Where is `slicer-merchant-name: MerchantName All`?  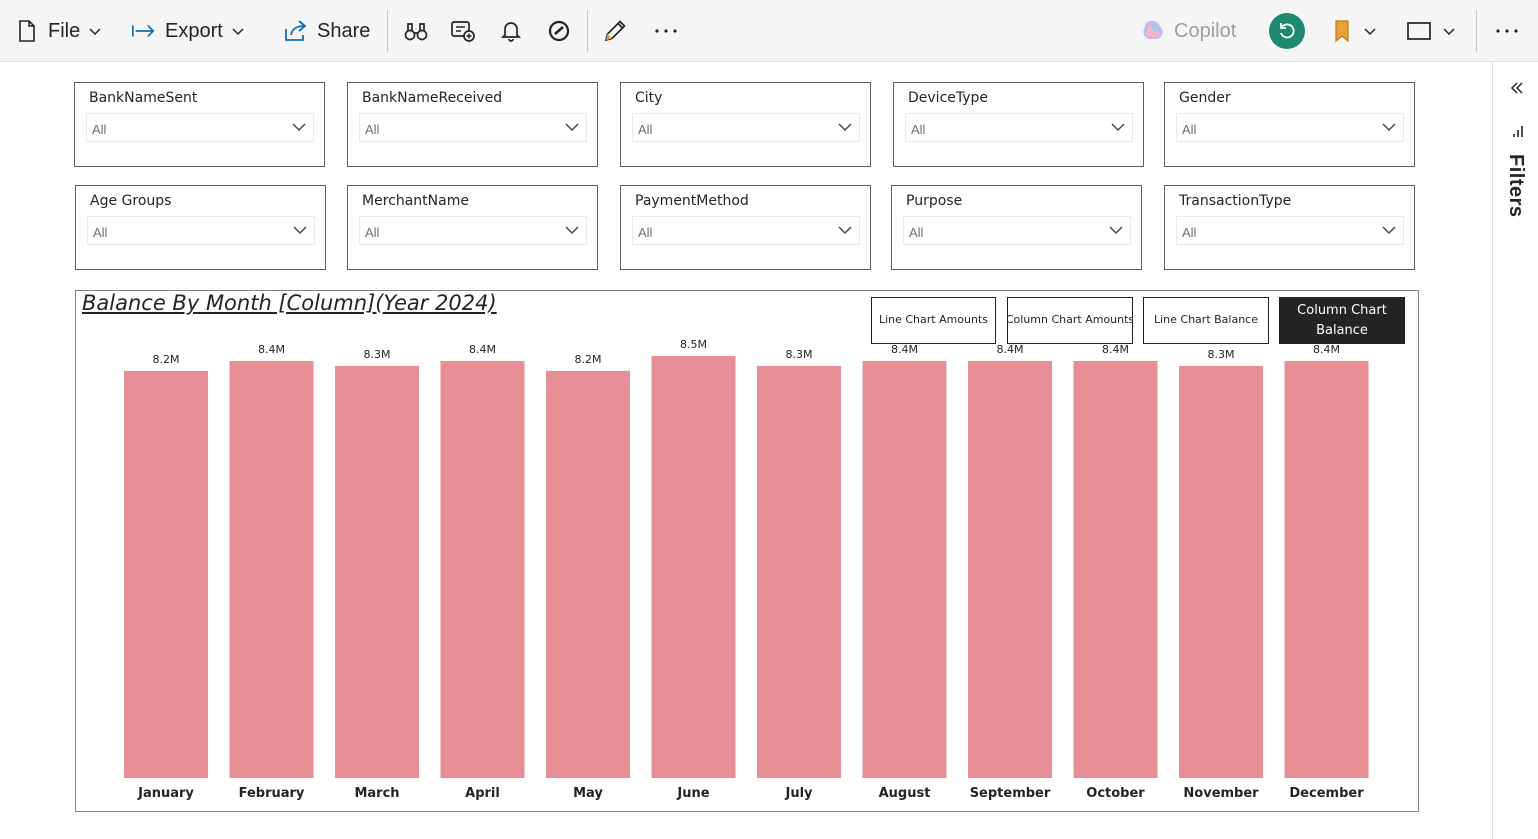 slicer-merchant-name: MerchantName All is located at coordinates (472, 227).